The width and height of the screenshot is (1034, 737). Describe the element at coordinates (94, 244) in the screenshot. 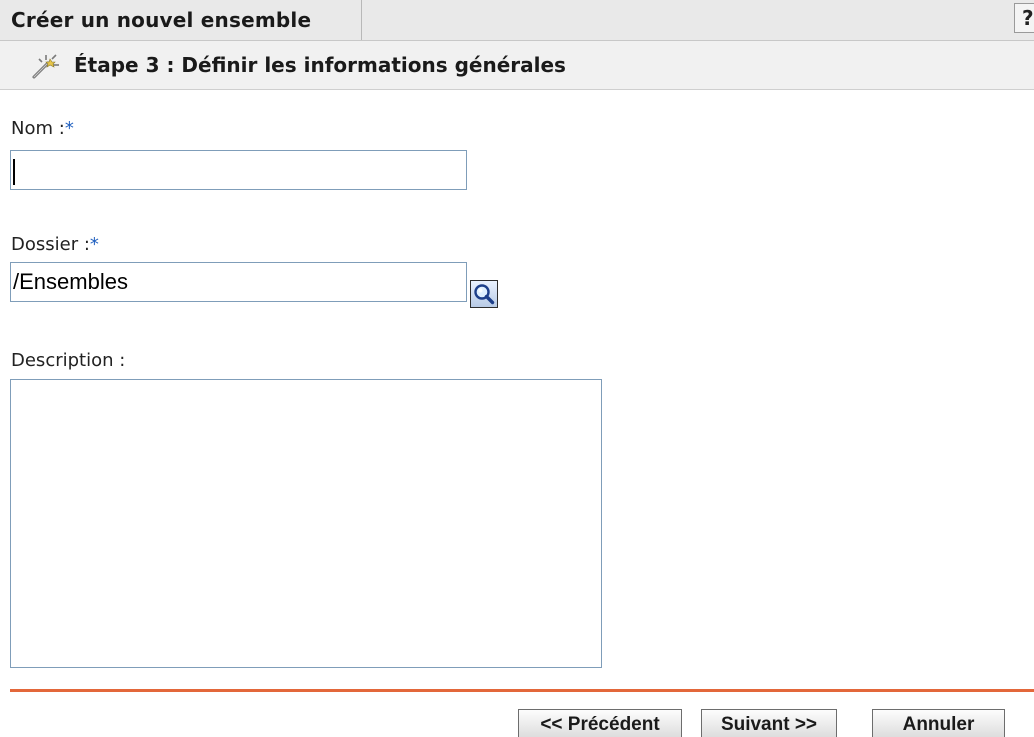

I see `folder-required-marker: *` at that location.